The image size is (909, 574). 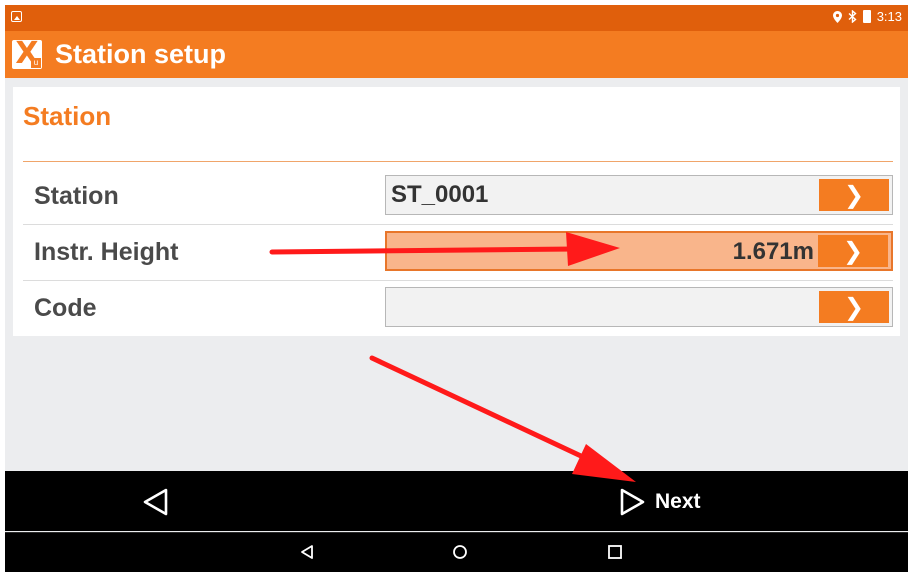 What do you see at coordinates (440, 194) in the screenshot?
I see `station-value: ST_0001` at bounding box center [440, 194].